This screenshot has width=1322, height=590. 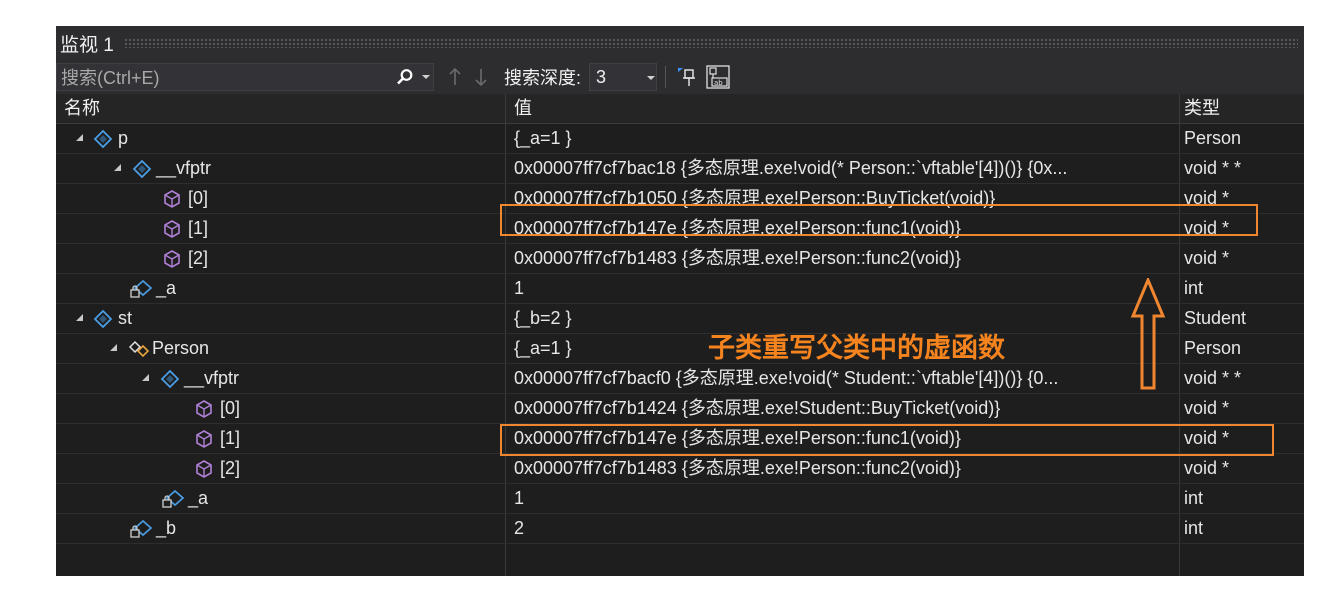 What do you see at coordinates (543, 78) in the screenshot?
I see `search-depth-label: 搜索深度:` at bounding box center [543, 78].